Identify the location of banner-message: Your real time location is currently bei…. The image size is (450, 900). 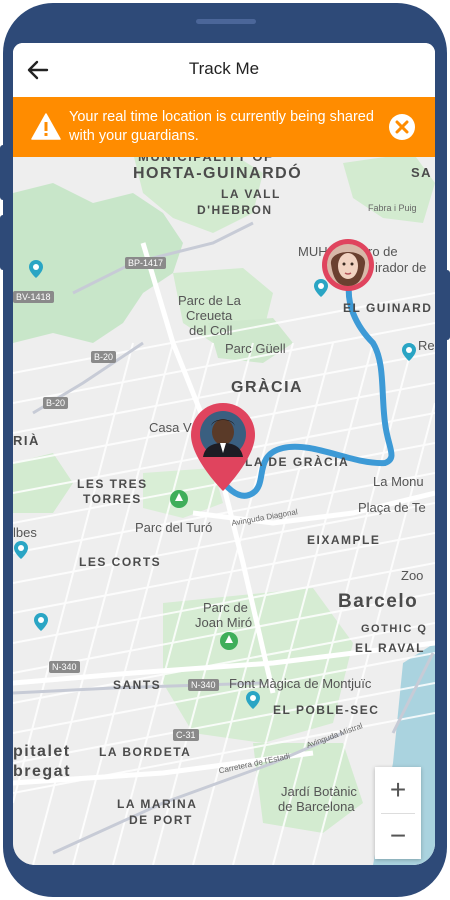
(221, 126).